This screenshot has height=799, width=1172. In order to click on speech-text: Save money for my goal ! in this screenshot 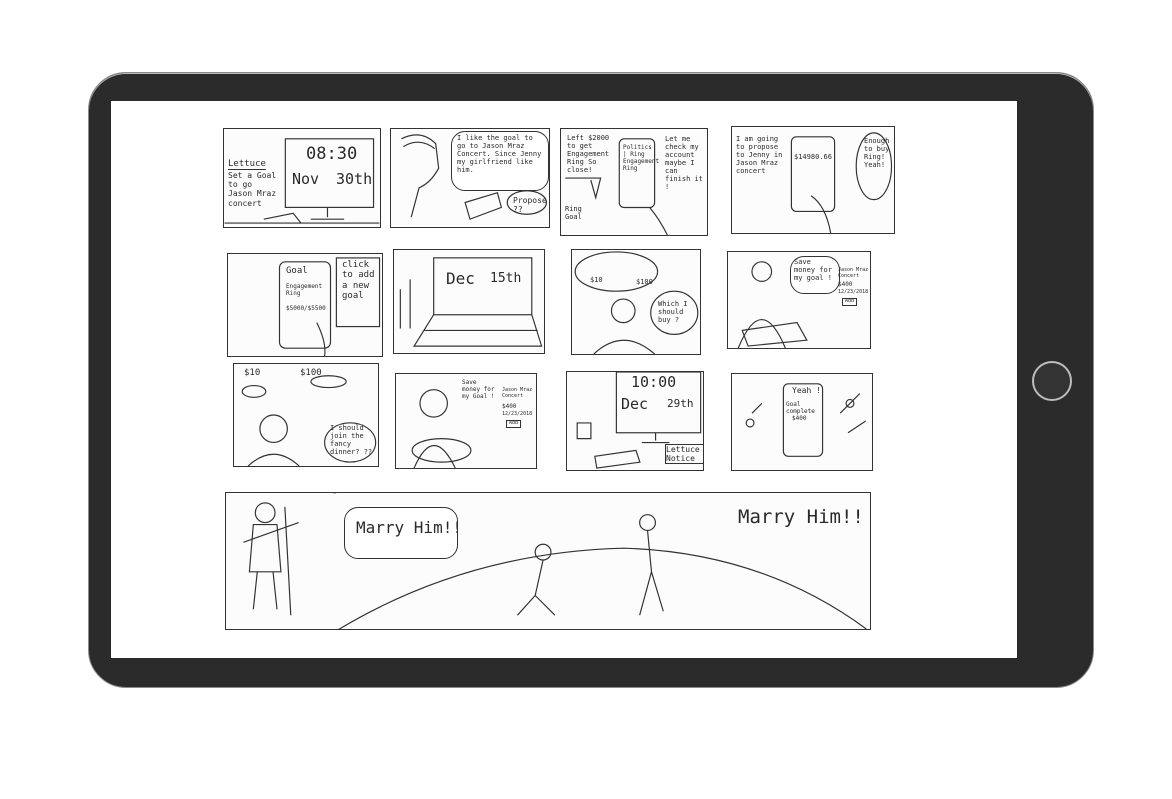, I will do `click(813, 270)`.